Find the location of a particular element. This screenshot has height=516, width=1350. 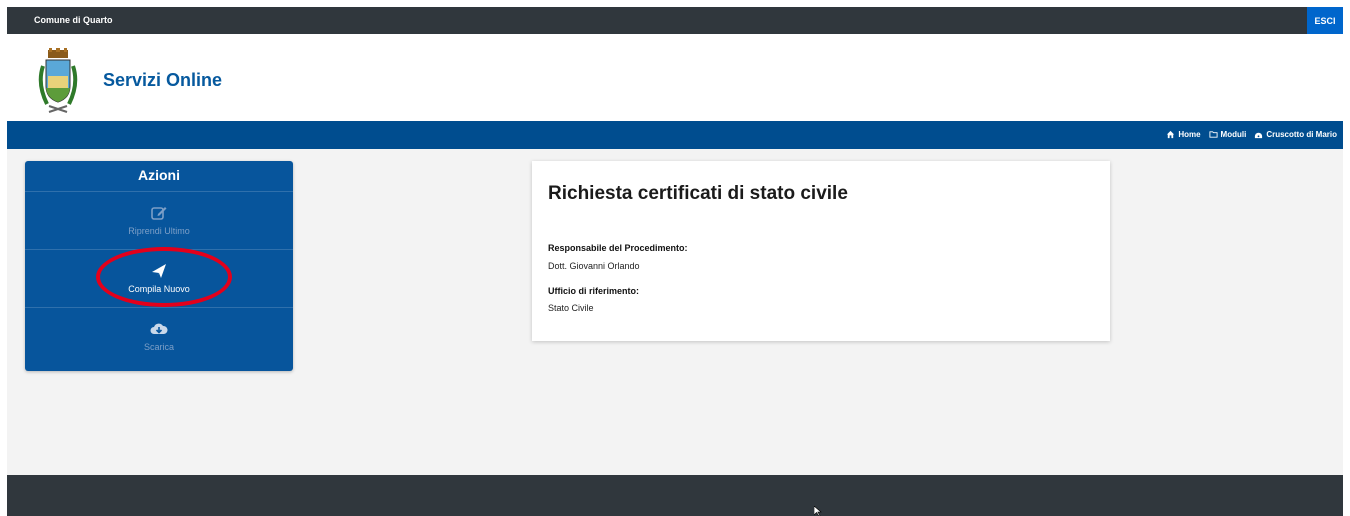

nav-links: Home Moduli Cruscotto di Mario is located at coordinates (1251, 134).